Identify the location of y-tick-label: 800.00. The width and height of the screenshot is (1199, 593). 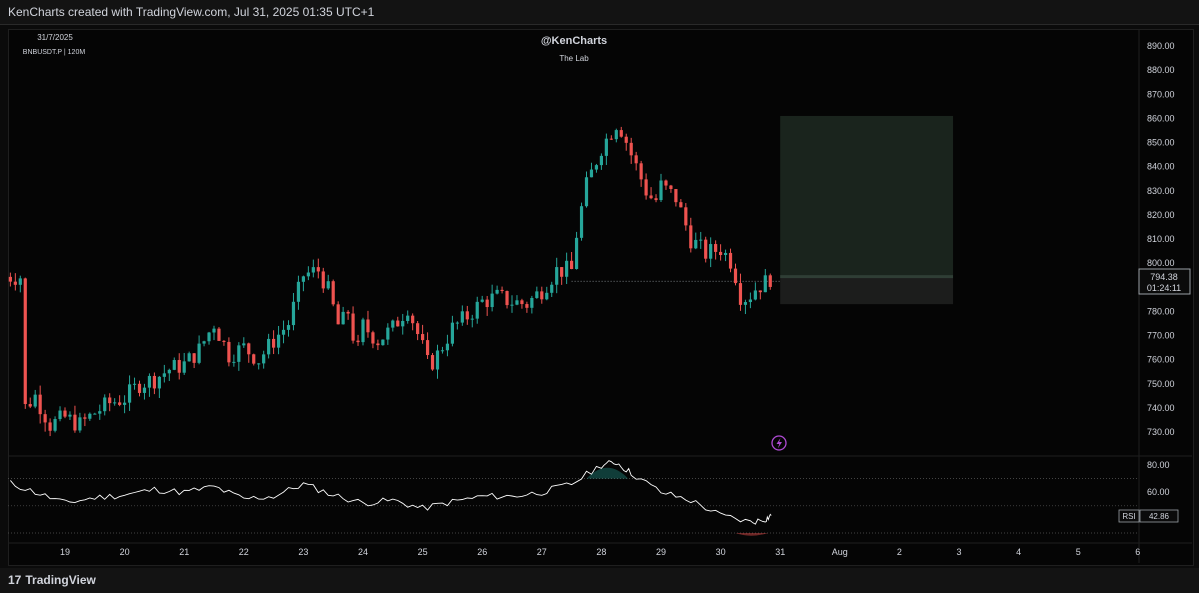
(1161, 263).